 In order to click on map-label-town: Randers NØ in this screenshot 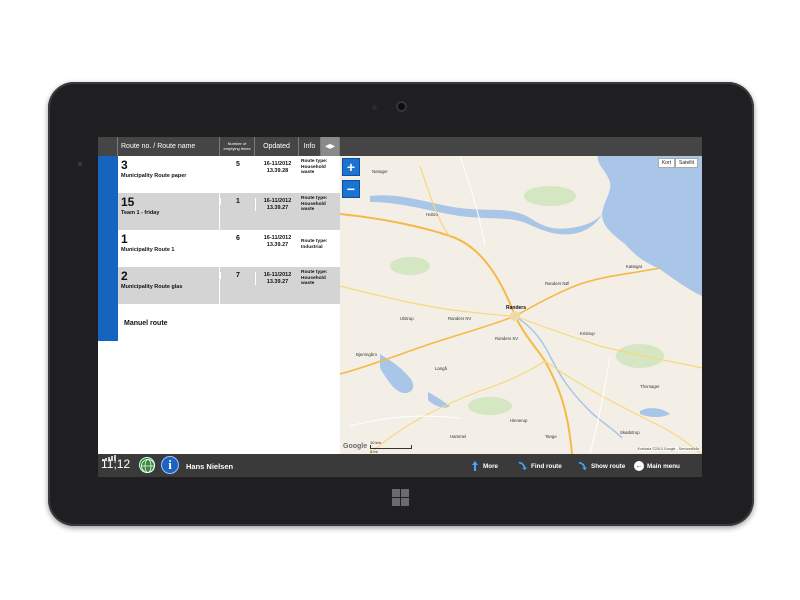, I will do `click(557, 283)`.